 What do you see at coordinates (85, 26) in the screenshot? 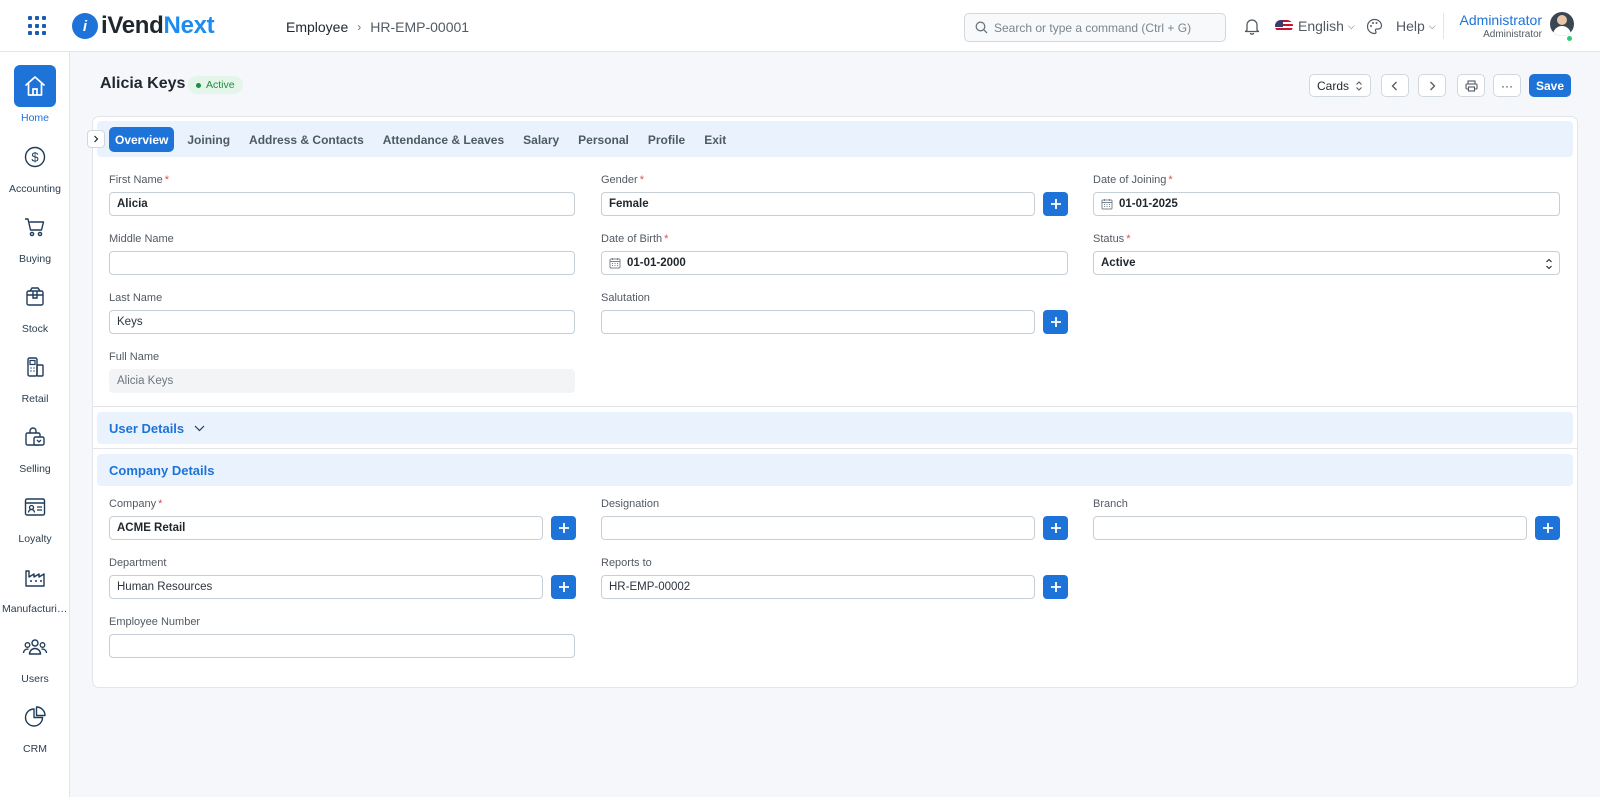
I see `logo-mark-icon: i` at bounding box center [85, 26].